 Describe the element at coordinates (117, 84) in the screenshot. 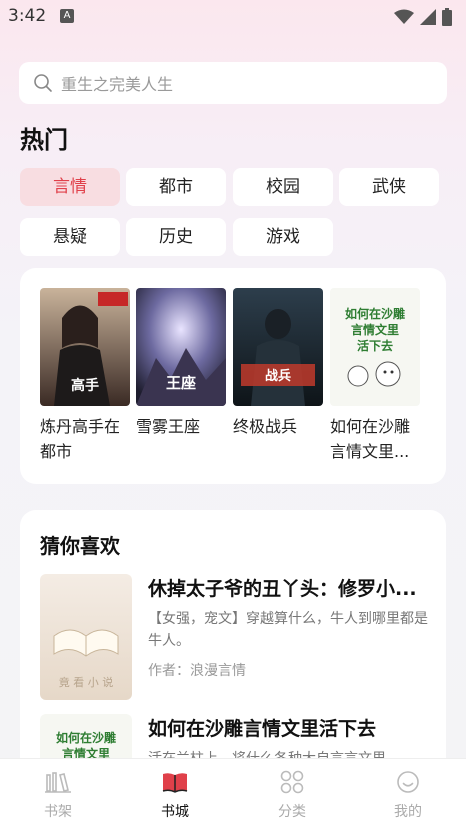

I see `search-placeholder: 重生之完美人生` at that location.